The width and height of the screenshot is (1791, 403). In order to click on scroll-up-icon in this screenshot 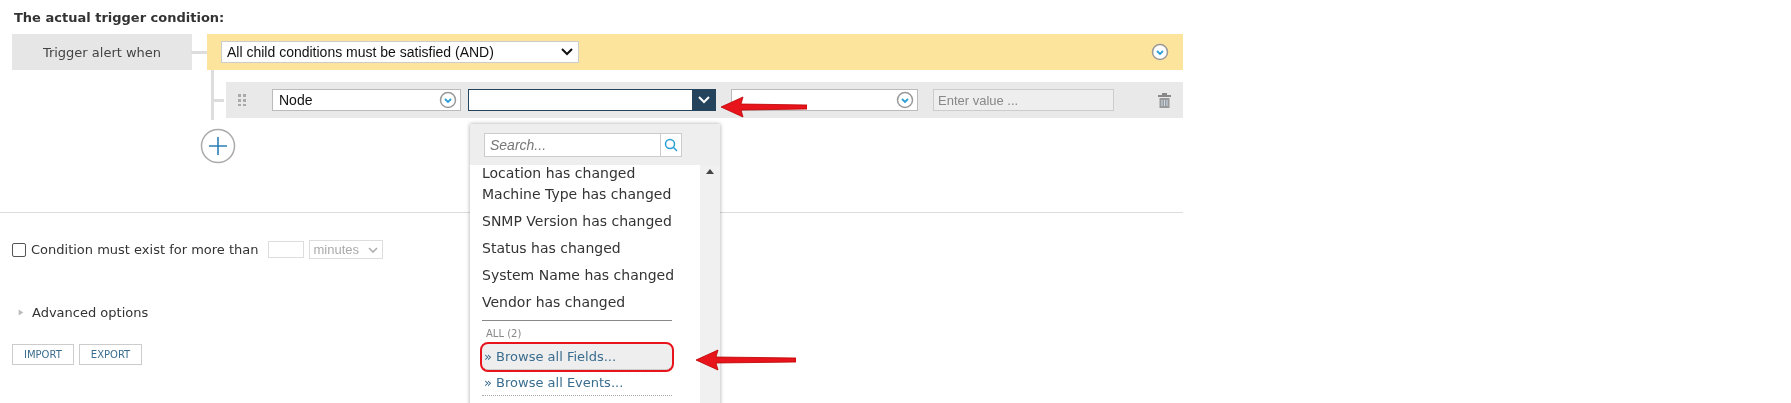, I will do `click(710, 171)`.